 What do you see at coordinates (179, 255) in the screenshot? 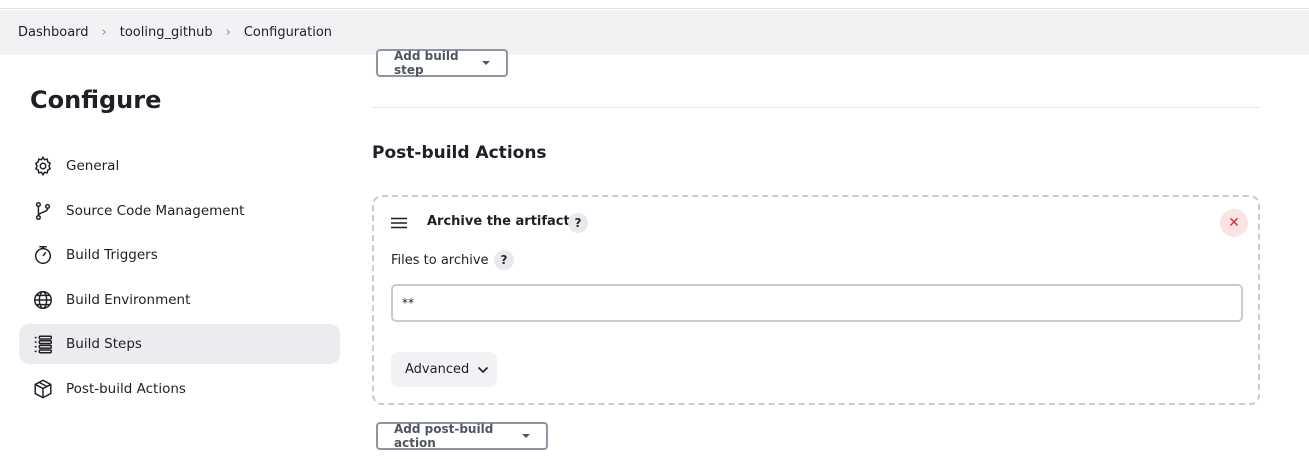
I see `sidebar-item-build-triggers: Build Triggers` at bounding box center [179, 255].